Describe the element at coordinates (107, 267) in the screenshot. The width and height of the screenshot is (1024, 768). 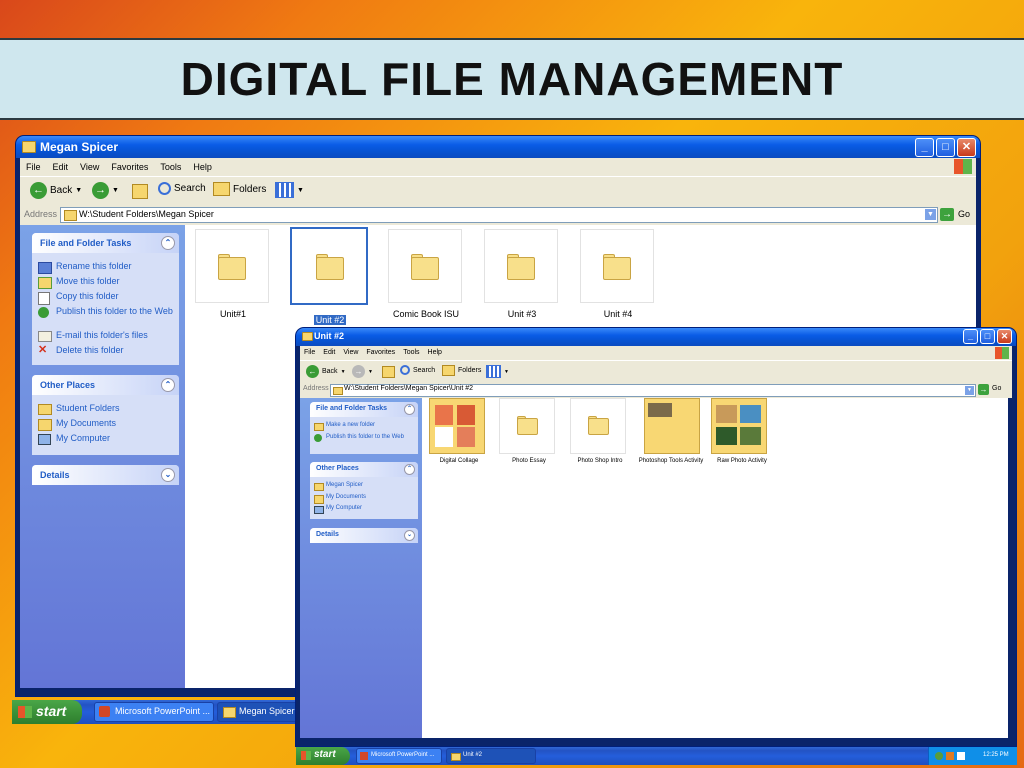
I see `task-rename: Rename this folder` at that location.